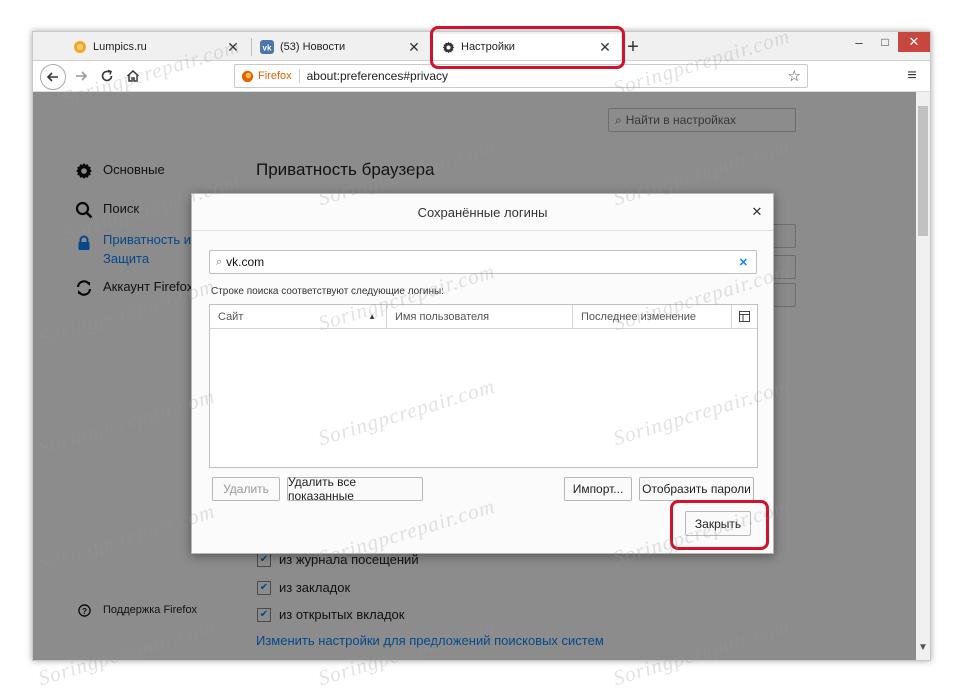  What do you see at coordinates (743, 262) in the screenshot?
I see `clear-search-icon: ✕` at bounding box center [743, 262].